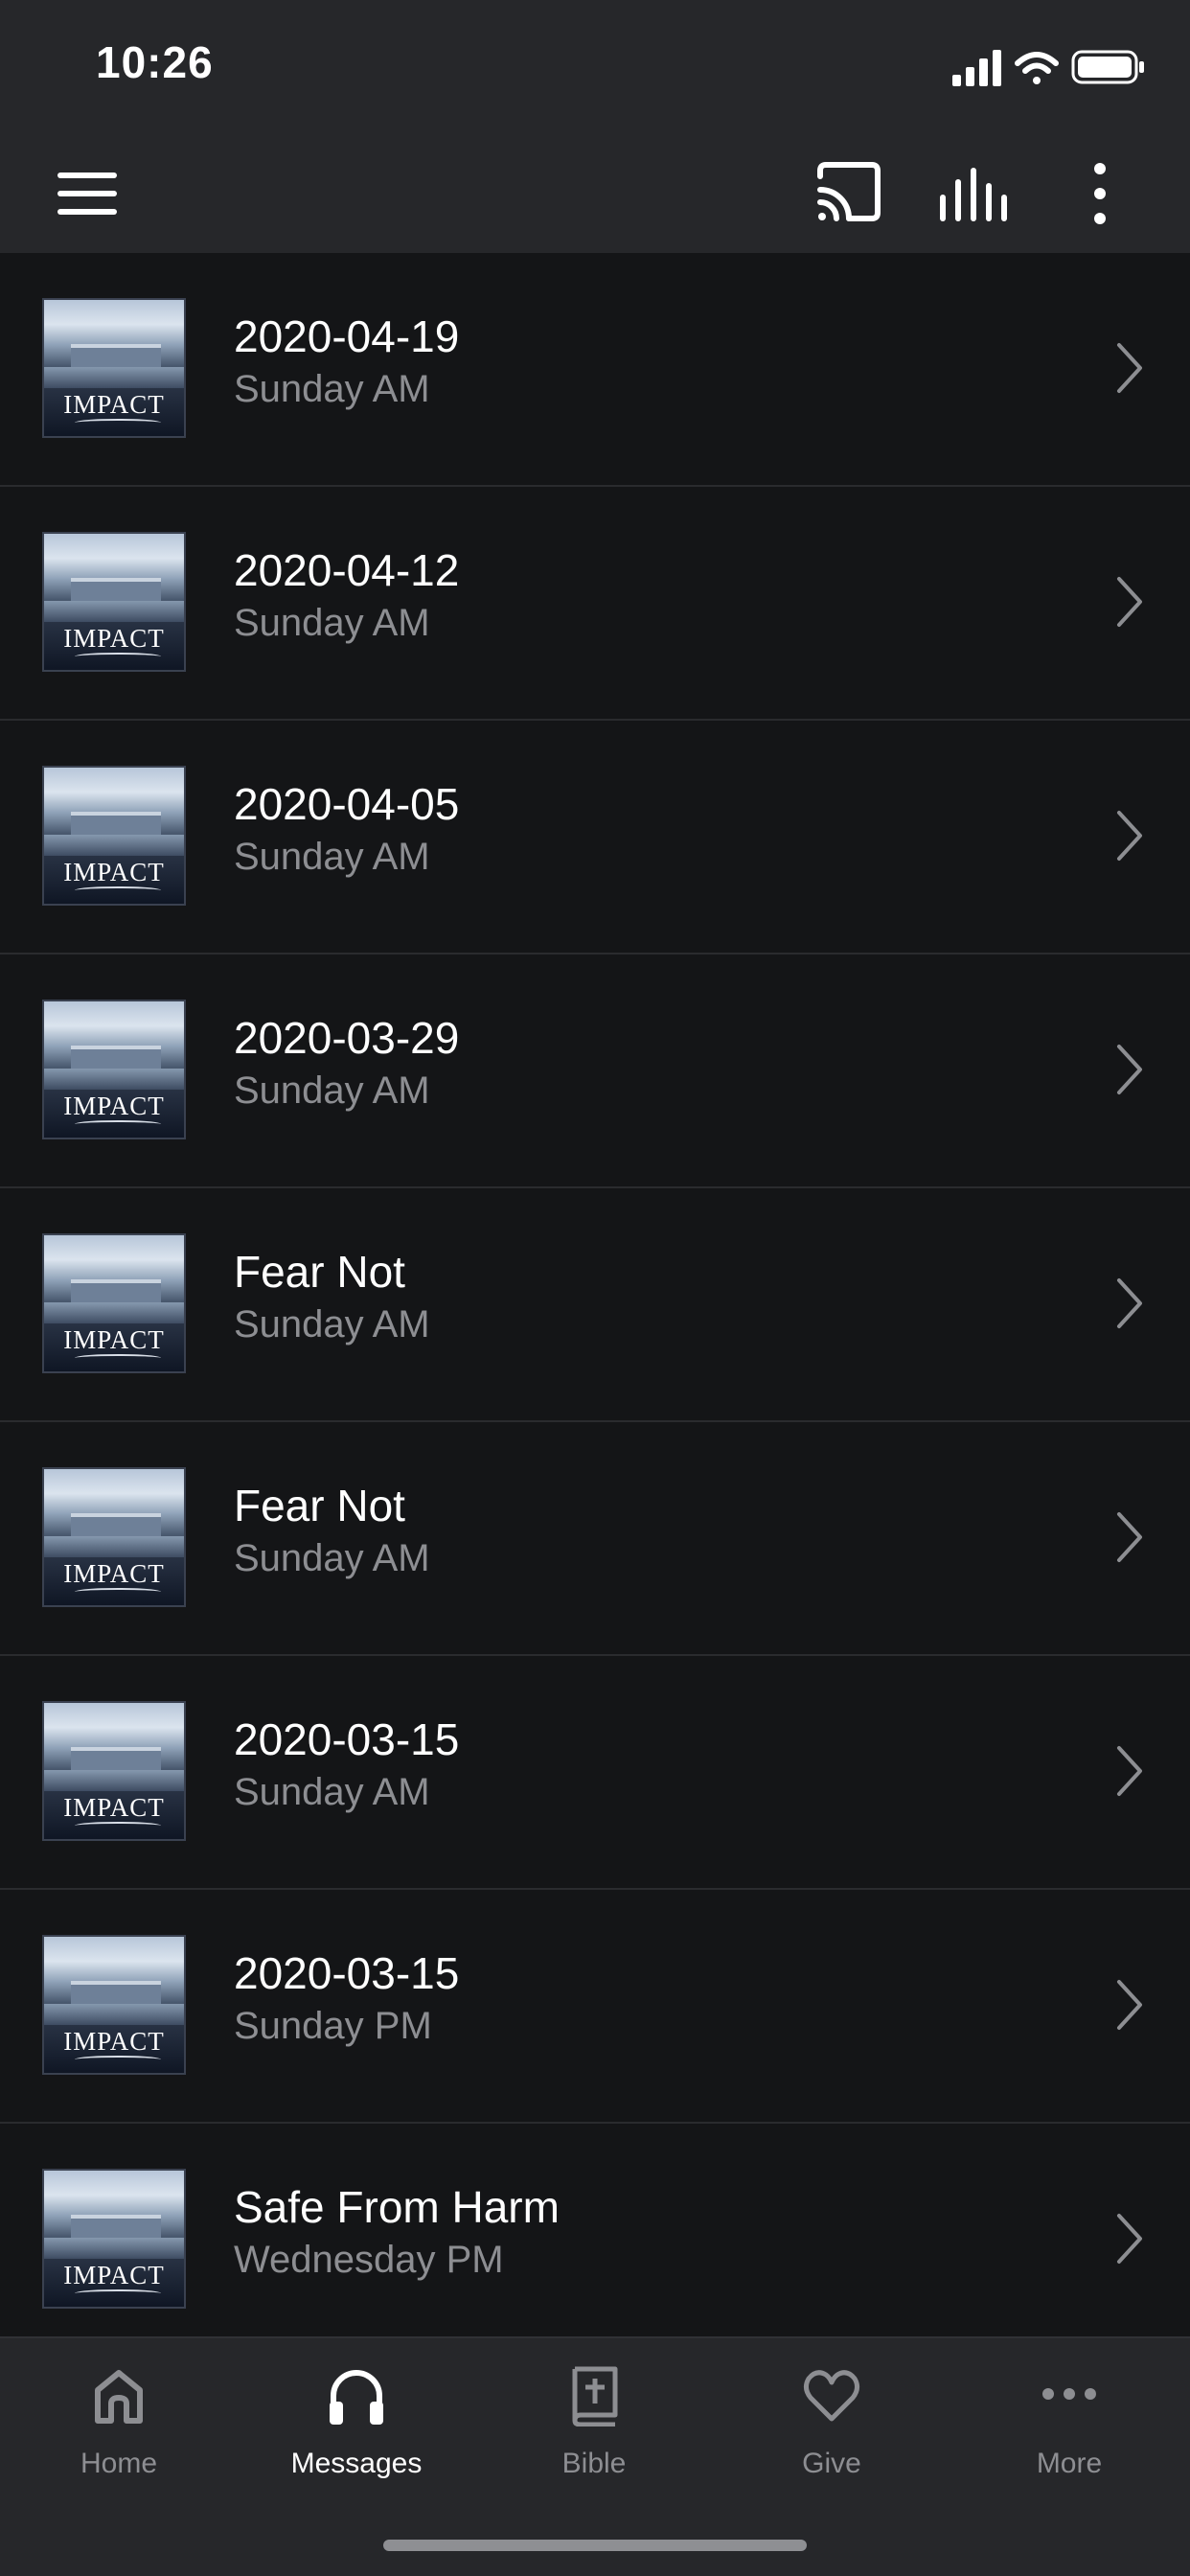 The height and width of the screenshot is (2576, 1190). I want to click on tab-messages: Messages, so click(357, 2429).